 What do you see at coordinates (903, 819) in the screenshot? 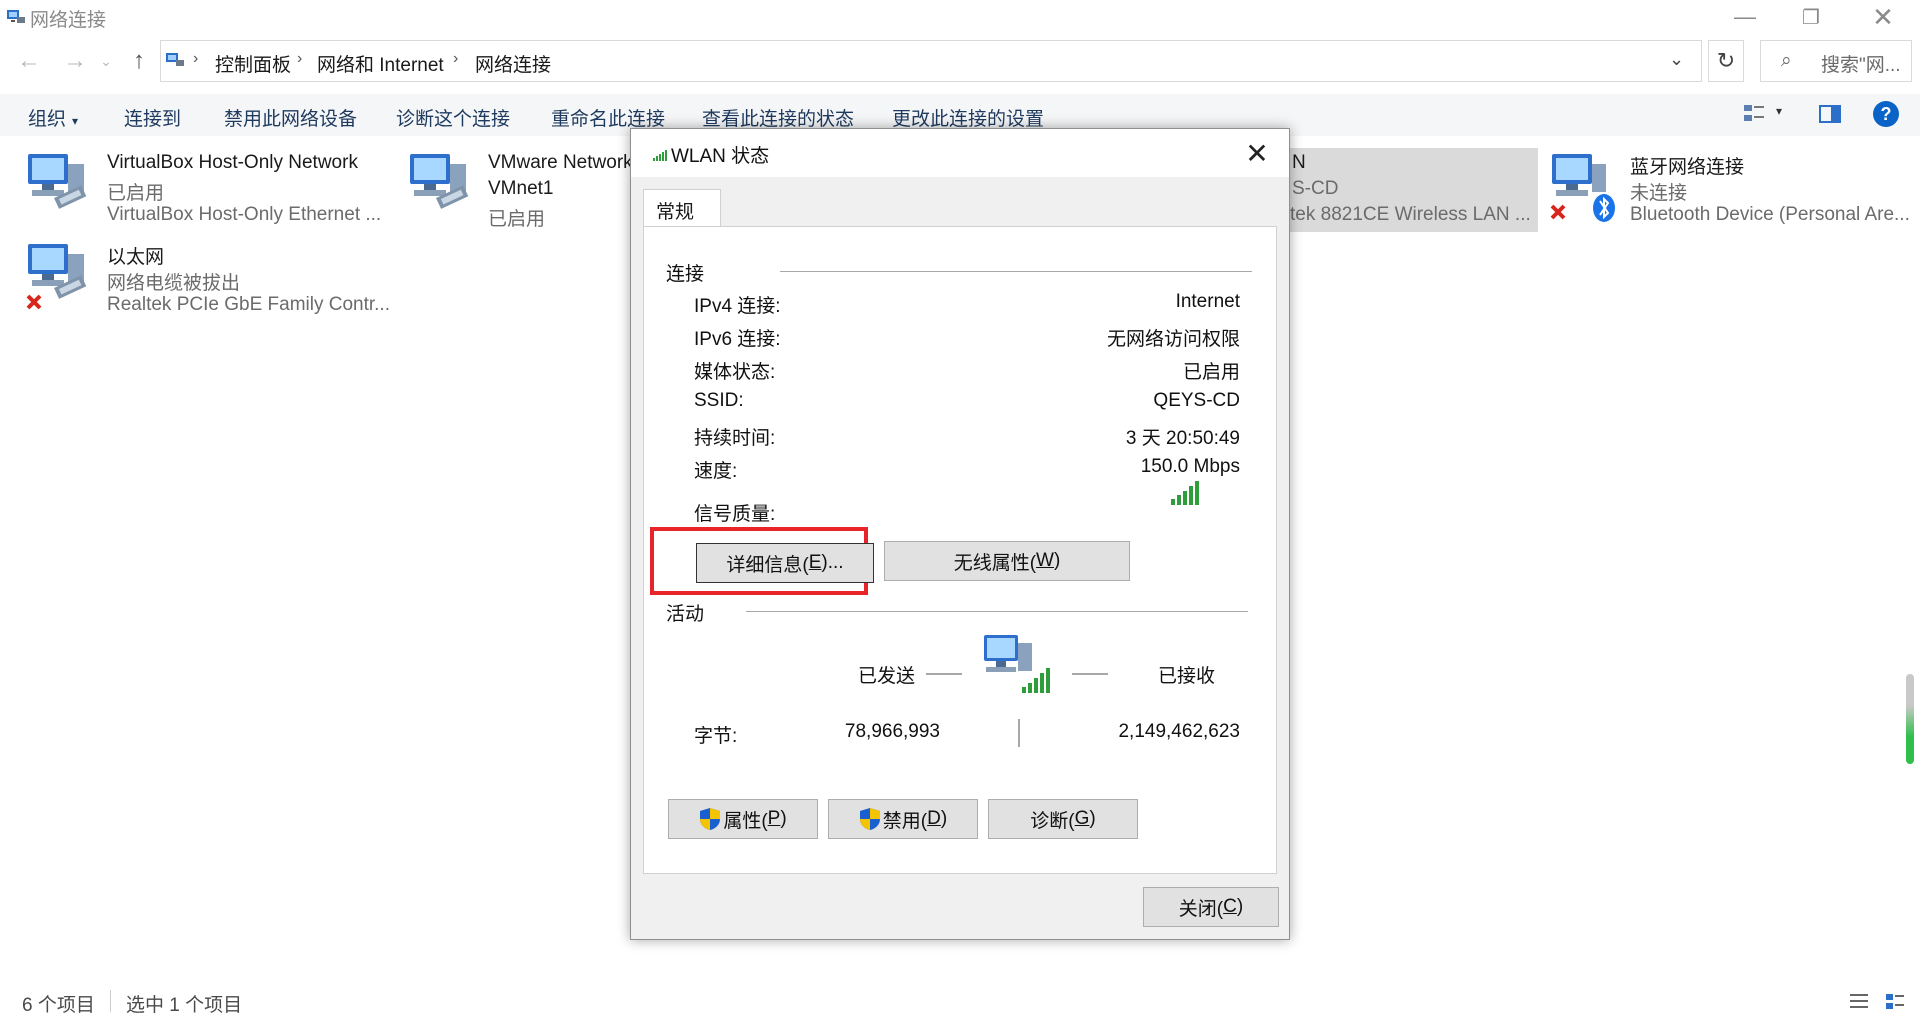
I see `disable-button: 禁用(D)` at bounding box center [903, 819].